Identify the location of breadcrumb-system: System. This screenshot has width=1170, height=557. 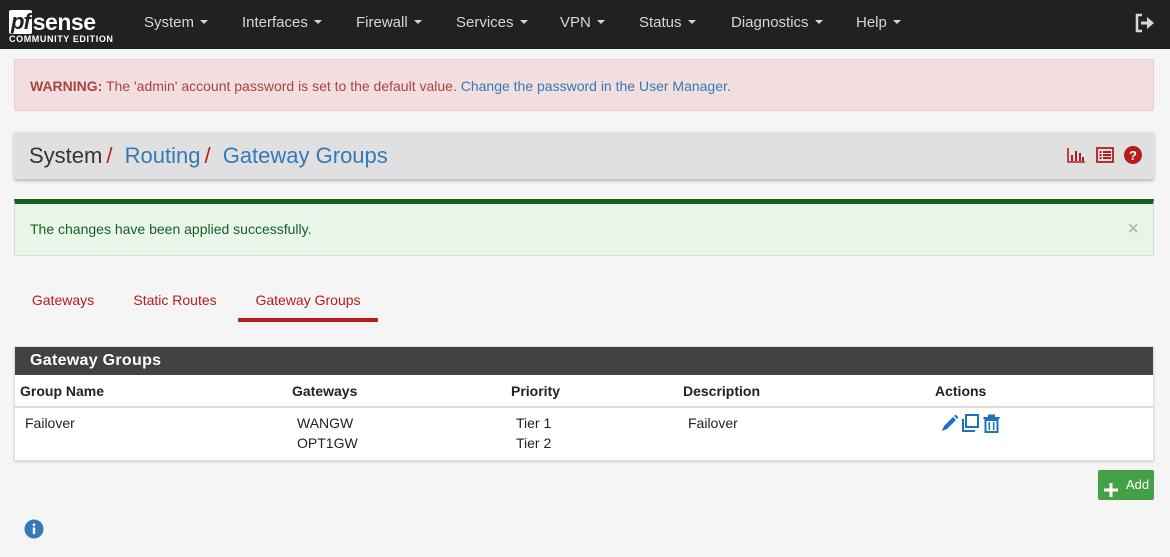
(66, 155).